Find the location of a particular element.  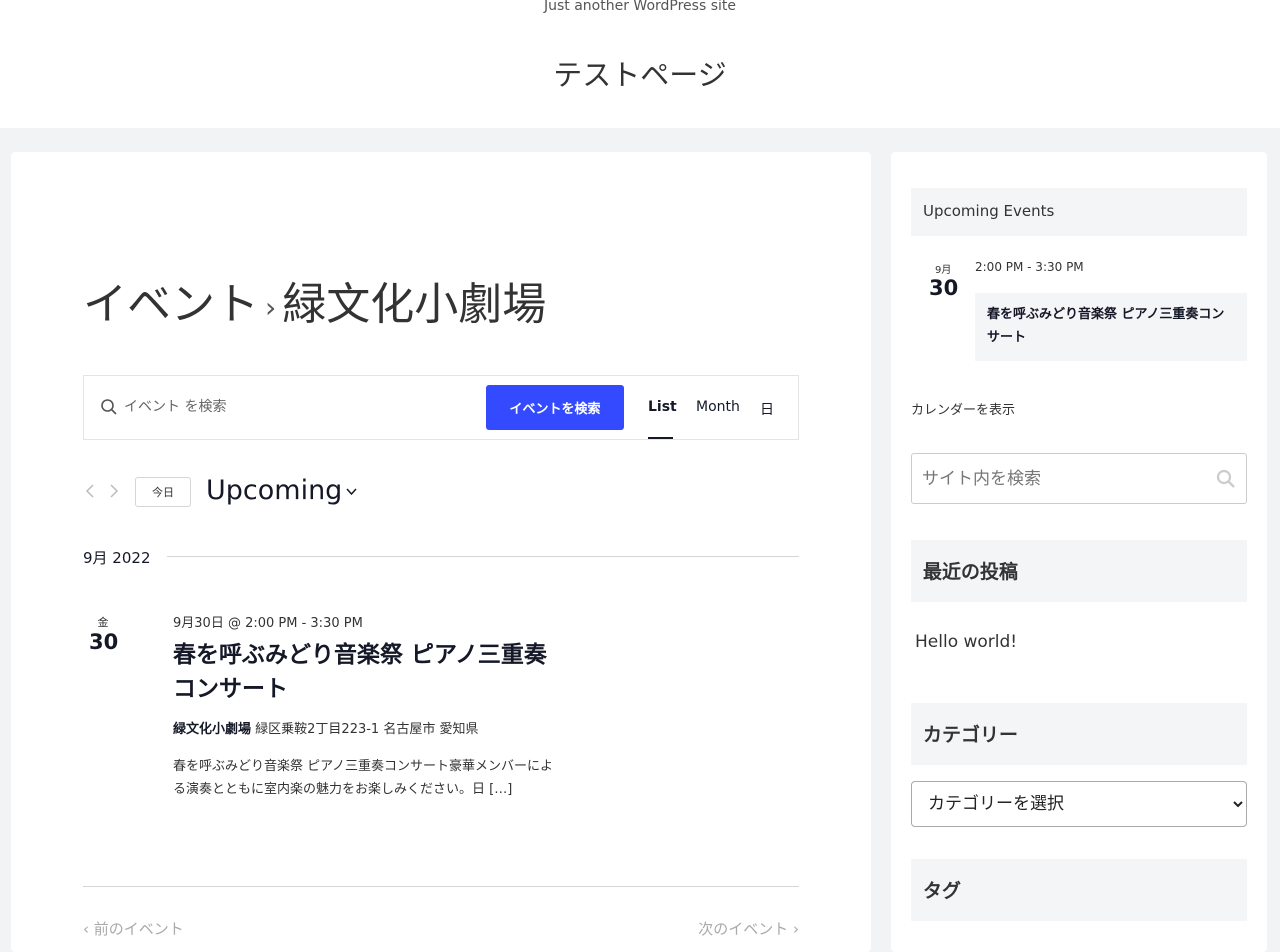

month-separator: 9月 2022 is located at coordinates (441, 557).